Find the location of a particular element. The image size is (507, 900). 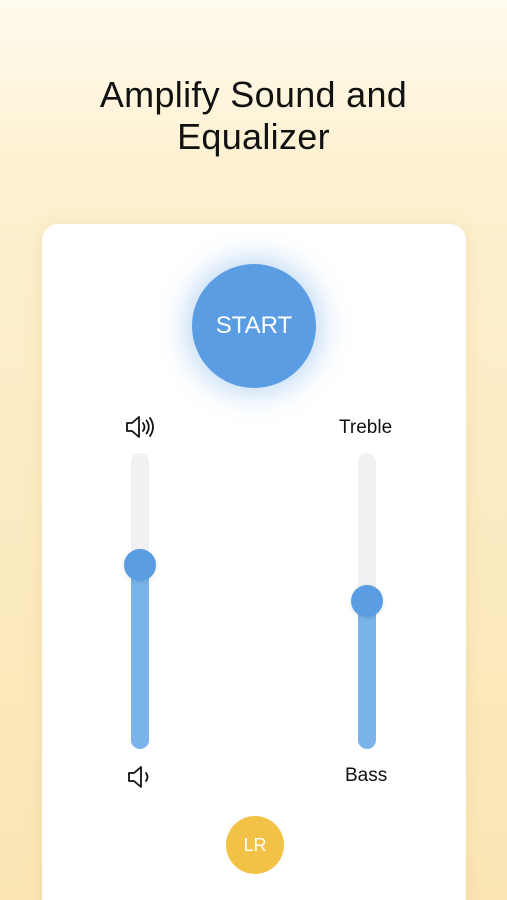

lr-balance-button: LR is located at coordinates (255, 845).